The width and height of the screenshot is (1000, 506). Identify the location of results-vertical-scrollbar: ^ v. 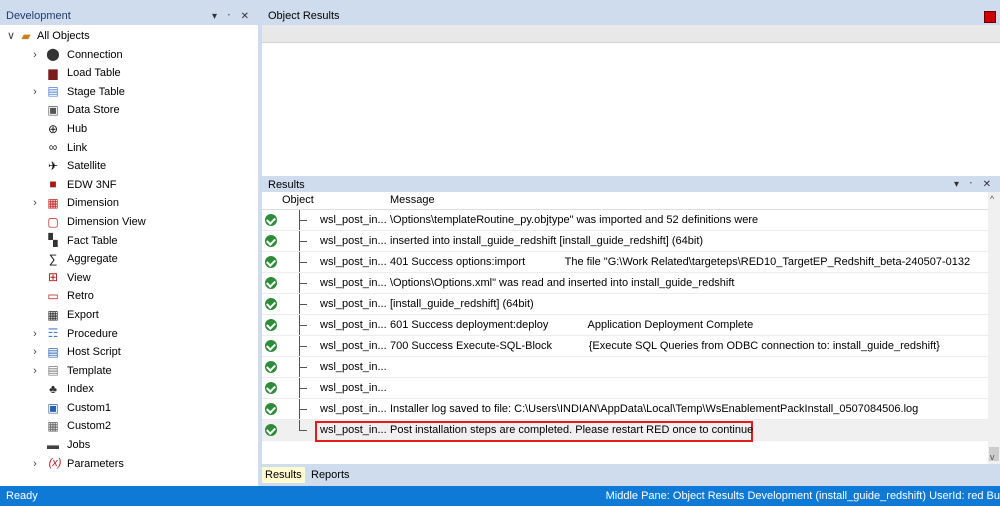
(994, 328).